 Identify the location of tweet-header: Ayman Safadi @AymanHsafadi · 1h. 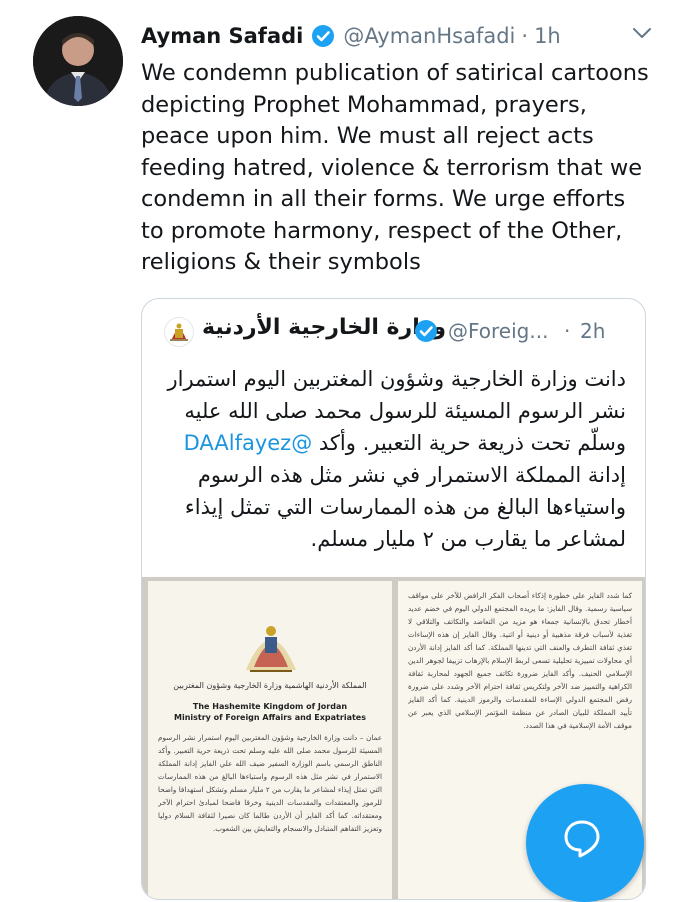
(403, 36).